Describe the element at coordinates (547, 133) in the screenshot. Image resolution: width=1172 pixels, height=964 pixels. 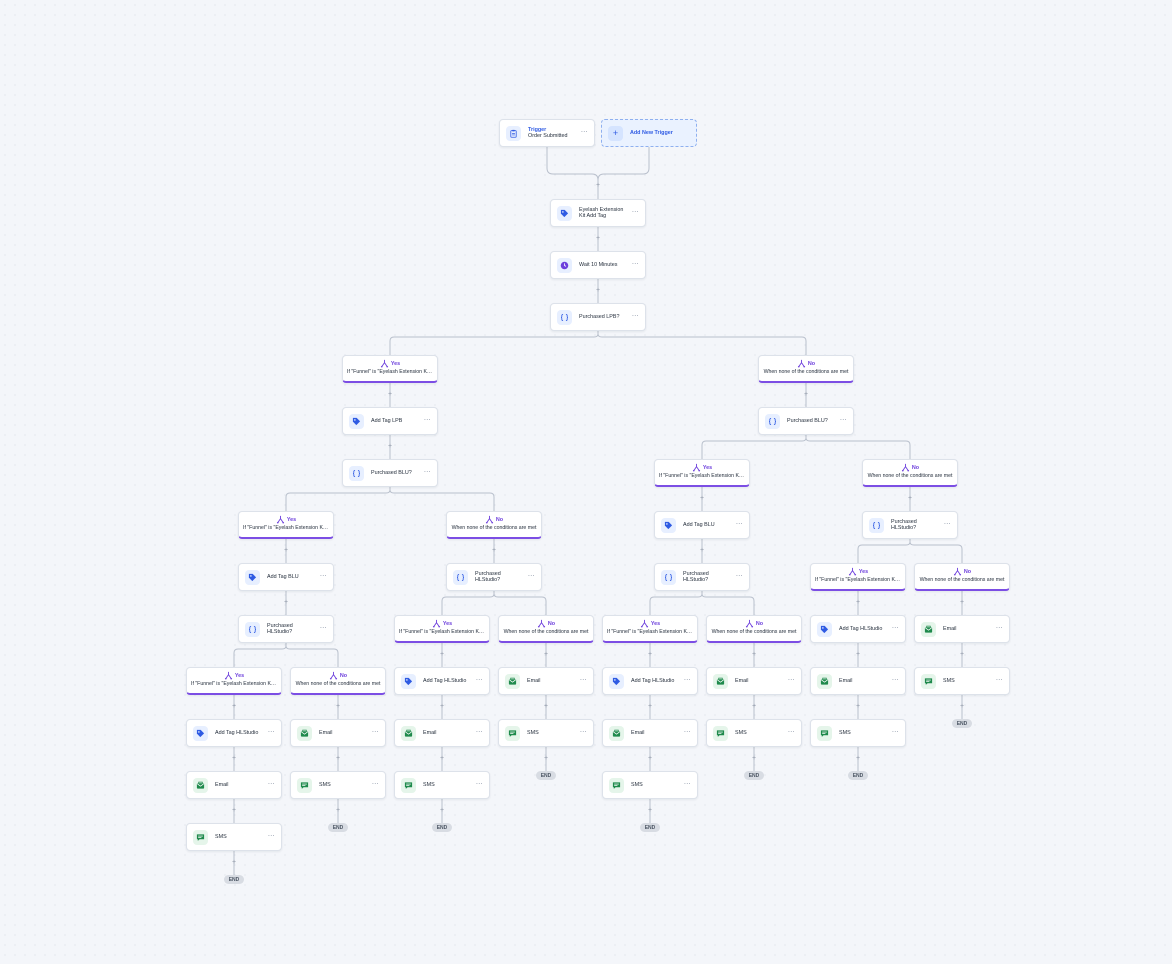
I see `trigger-node: Trigger Order Submitted ⋯` at that location.